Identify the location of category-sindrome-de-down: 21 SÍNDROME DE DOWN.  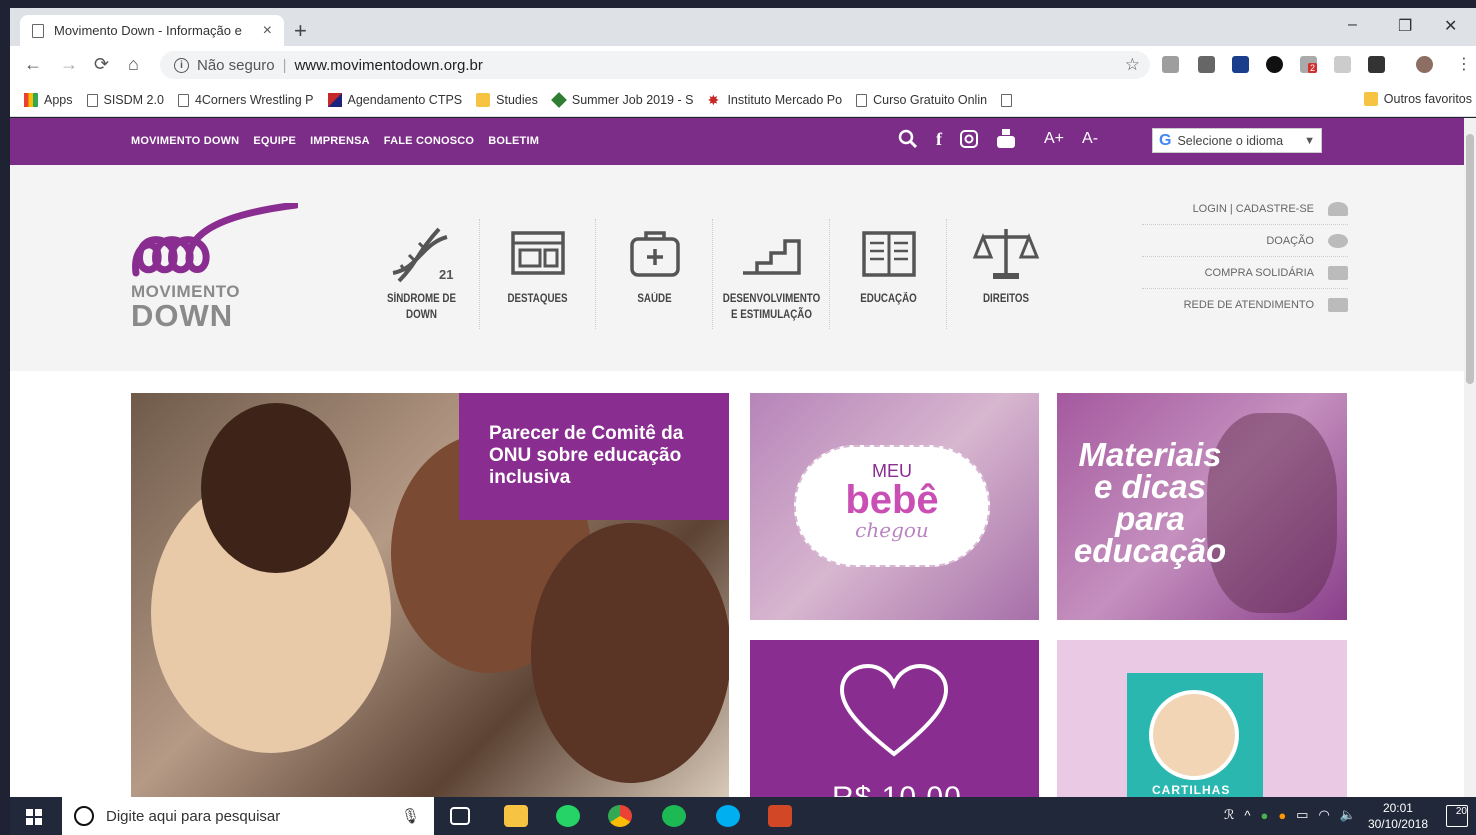
(422, 274).